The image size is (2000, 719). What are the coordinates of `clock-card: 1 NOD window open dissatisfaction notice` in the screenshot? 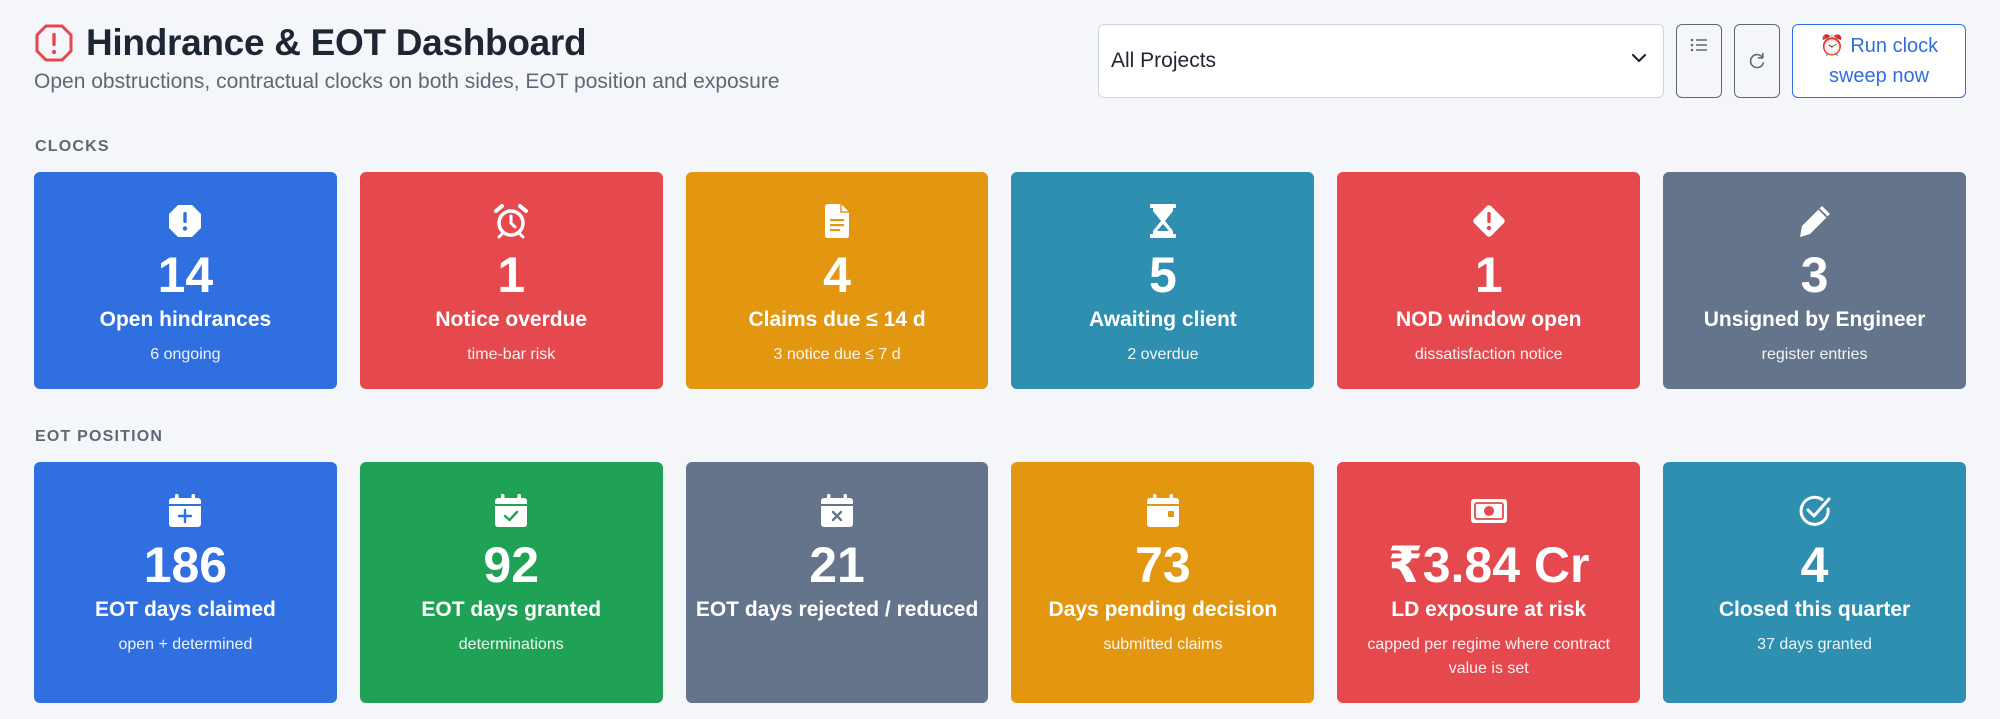 It's located at (1489, 280).